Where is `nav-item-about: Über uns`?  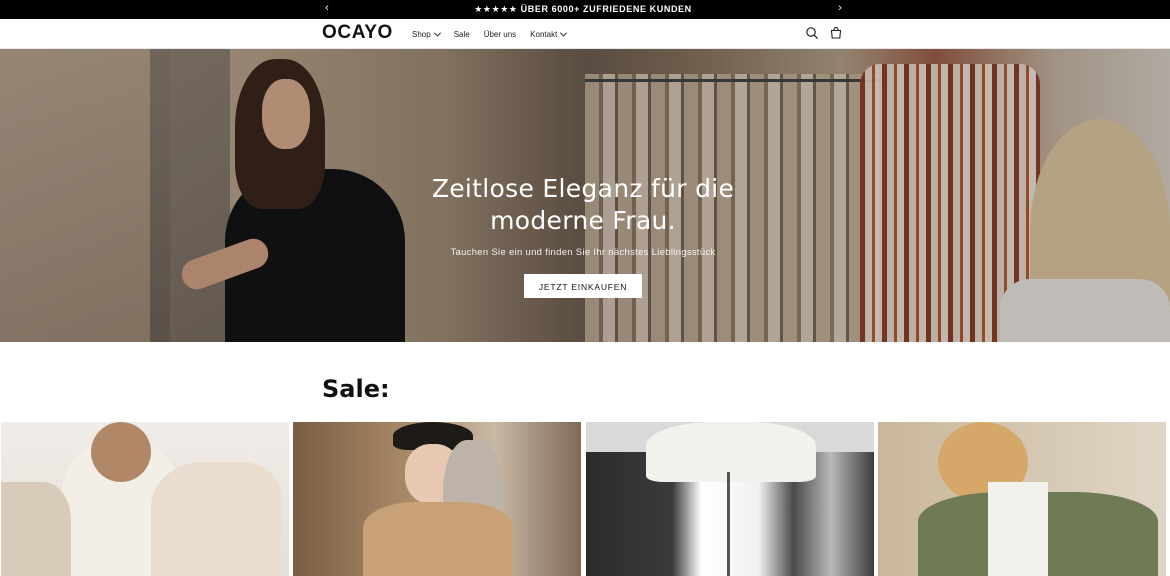 nav-item-about: Über uns is located at coordinates (500, 34).